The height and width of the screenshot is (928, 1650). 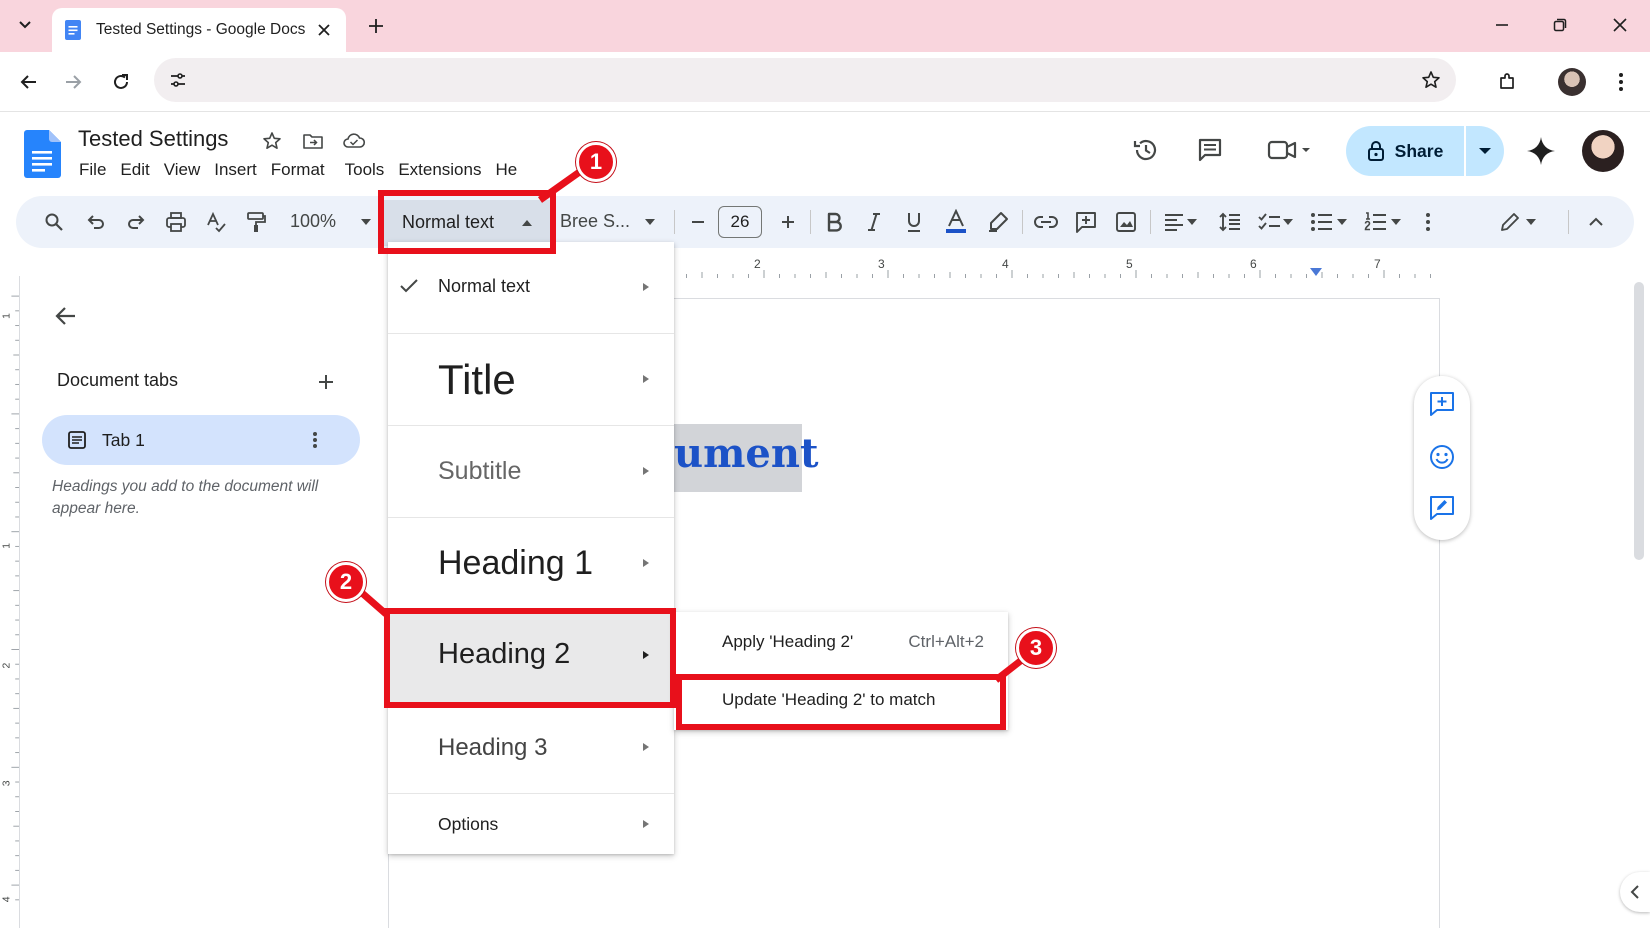 I want to click on document-title: Tested Settings, so click(x=153, y=139).